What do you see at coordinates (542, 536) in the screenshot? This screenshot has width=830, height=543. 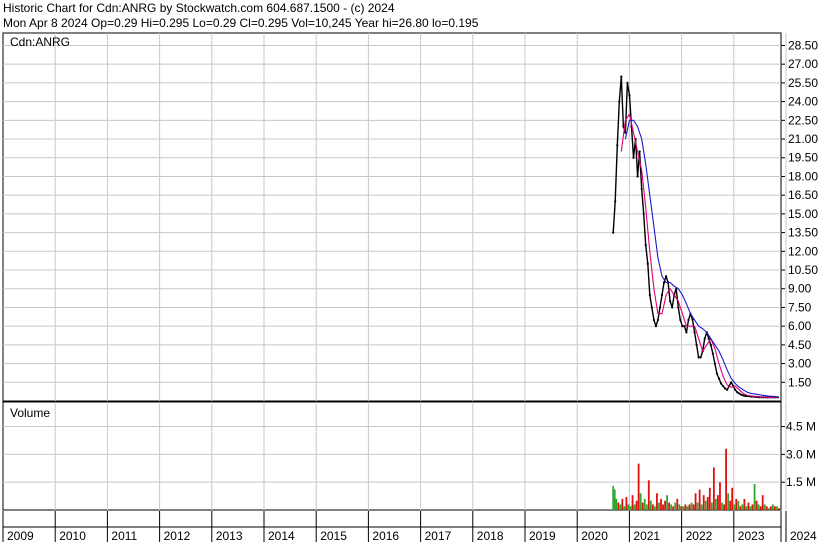 I see `year-label: 2019` at bounding box center [542, 536].